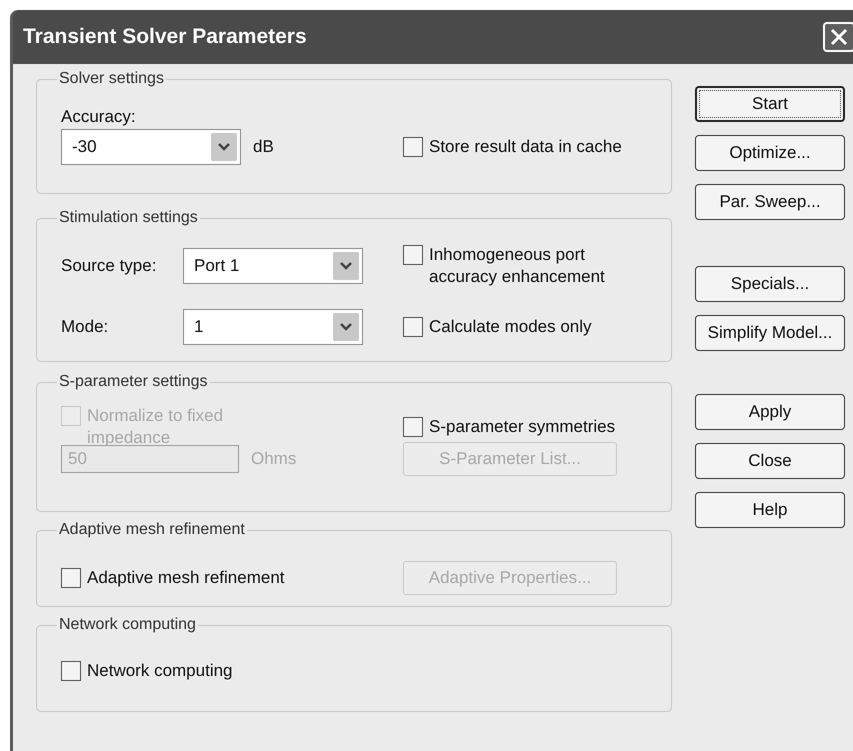  What do you see at coordinates (109, 266) in the screenshot?
I see `field-label: Source type:` at bounding box center [109, 266].